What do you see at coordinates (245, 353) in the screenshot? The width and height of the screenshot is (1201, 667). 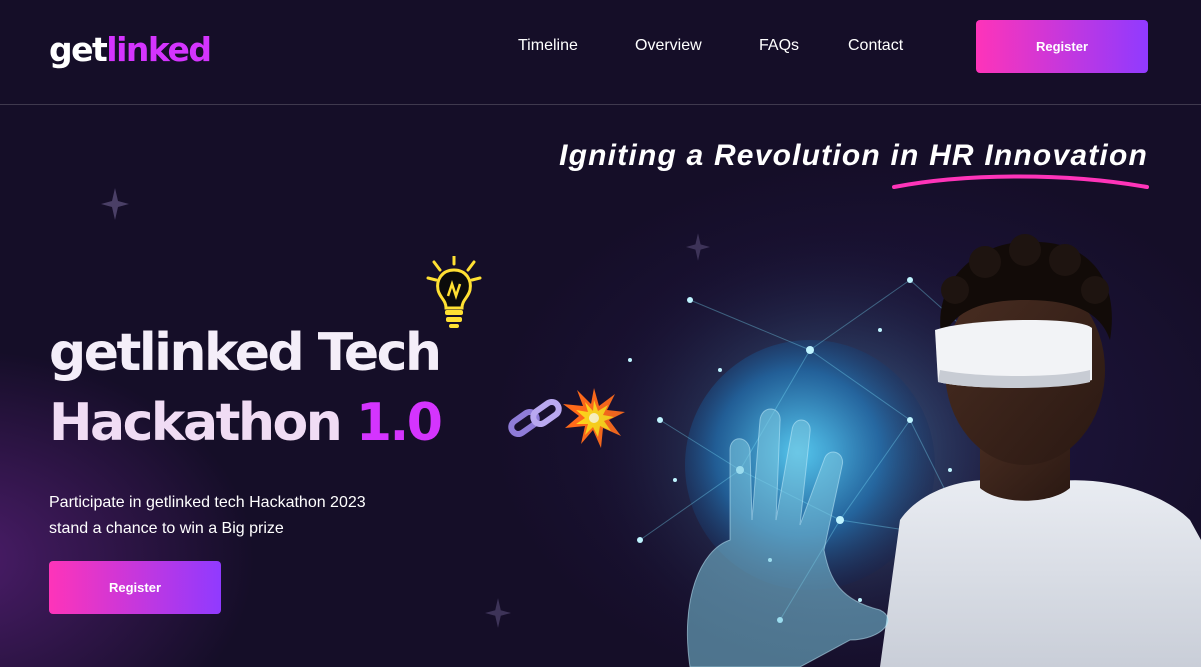 I see `headline-line-1: getlinked Tech` at bounding box center [245, 353].